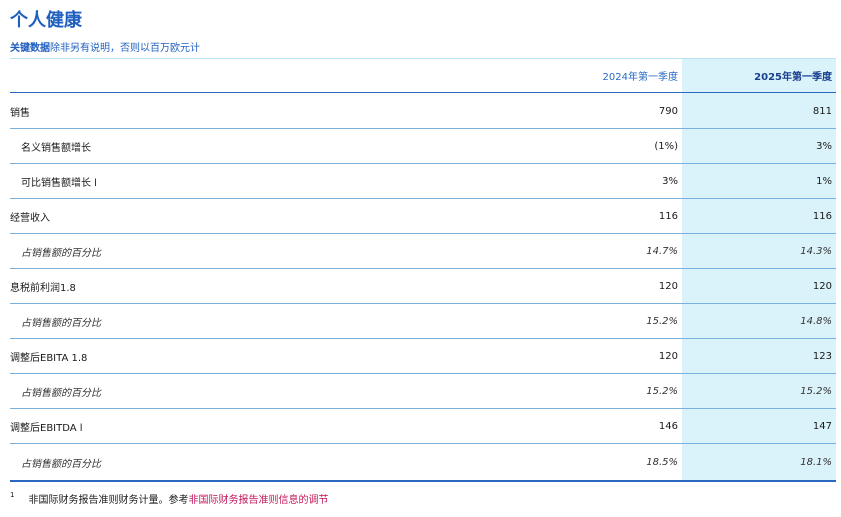 This screenshot has height=517, width=841. Describe the element at coordinates (822, 111) in the screenshot. I see `value-2025: 811` at that location.